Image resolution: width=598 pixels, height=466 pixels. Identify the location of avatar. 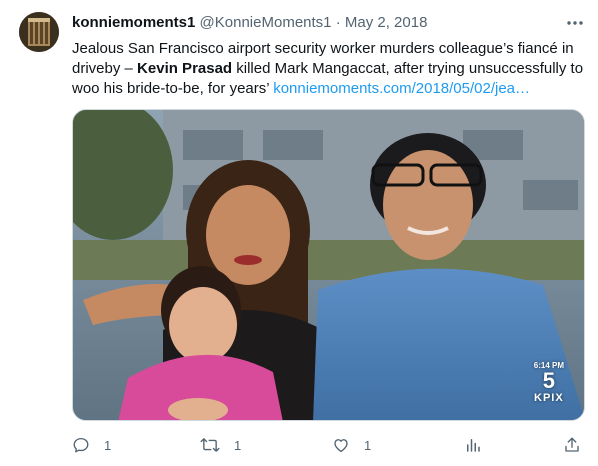
(39, 32).